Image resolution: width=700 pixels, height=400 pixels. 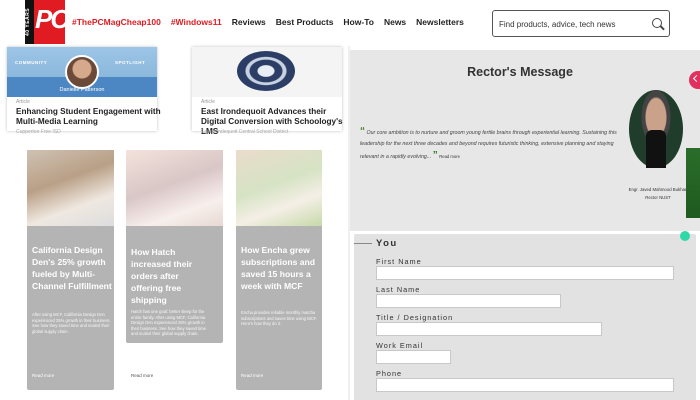 I want to click on nav-link-reviews: Reviews, so click(x=249, y=22).